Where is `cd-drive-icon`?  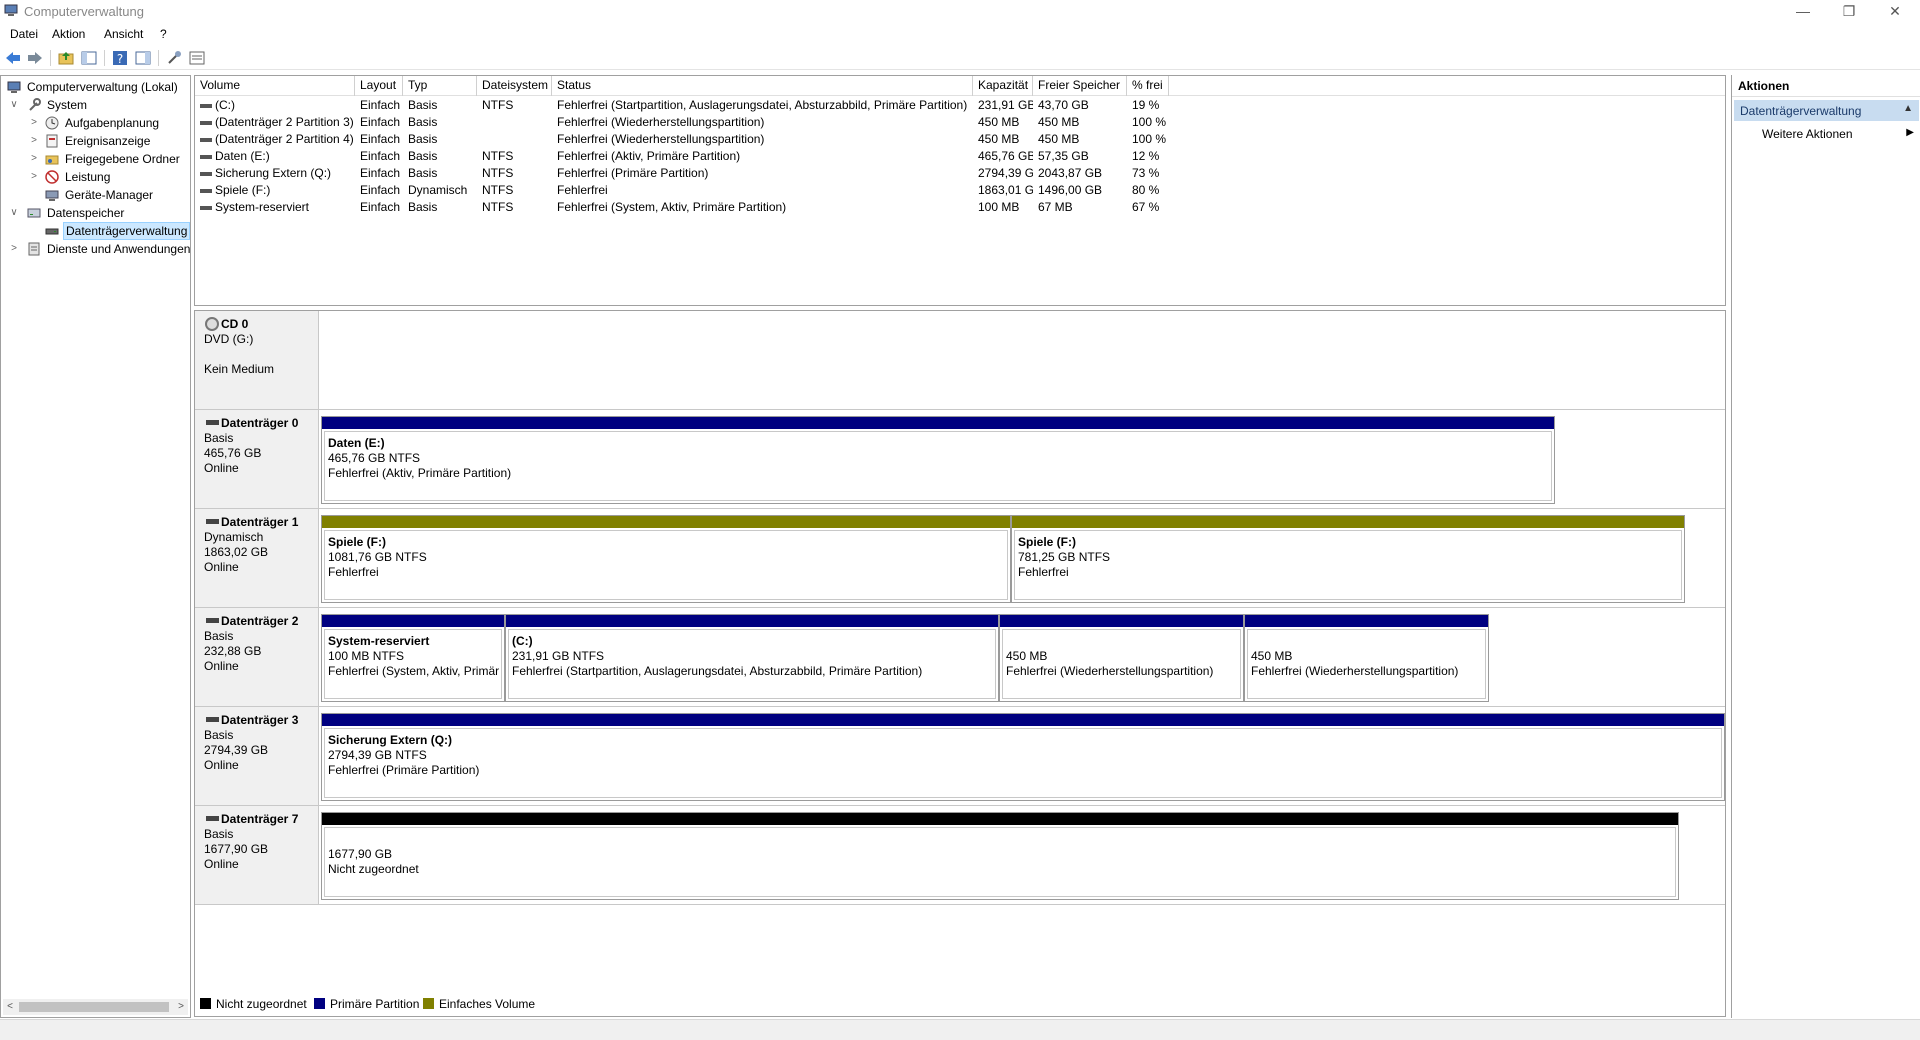 cd-drive-icon is located at coordinates (212, 324).